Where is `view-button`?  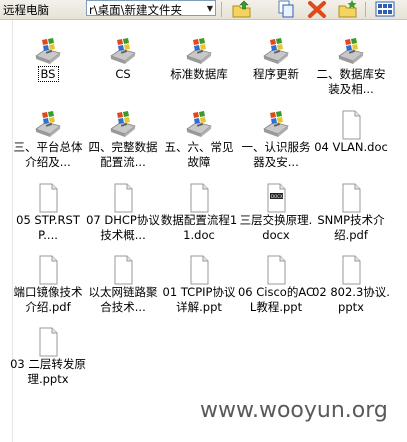
view-button is located at coordinates (385, 9).